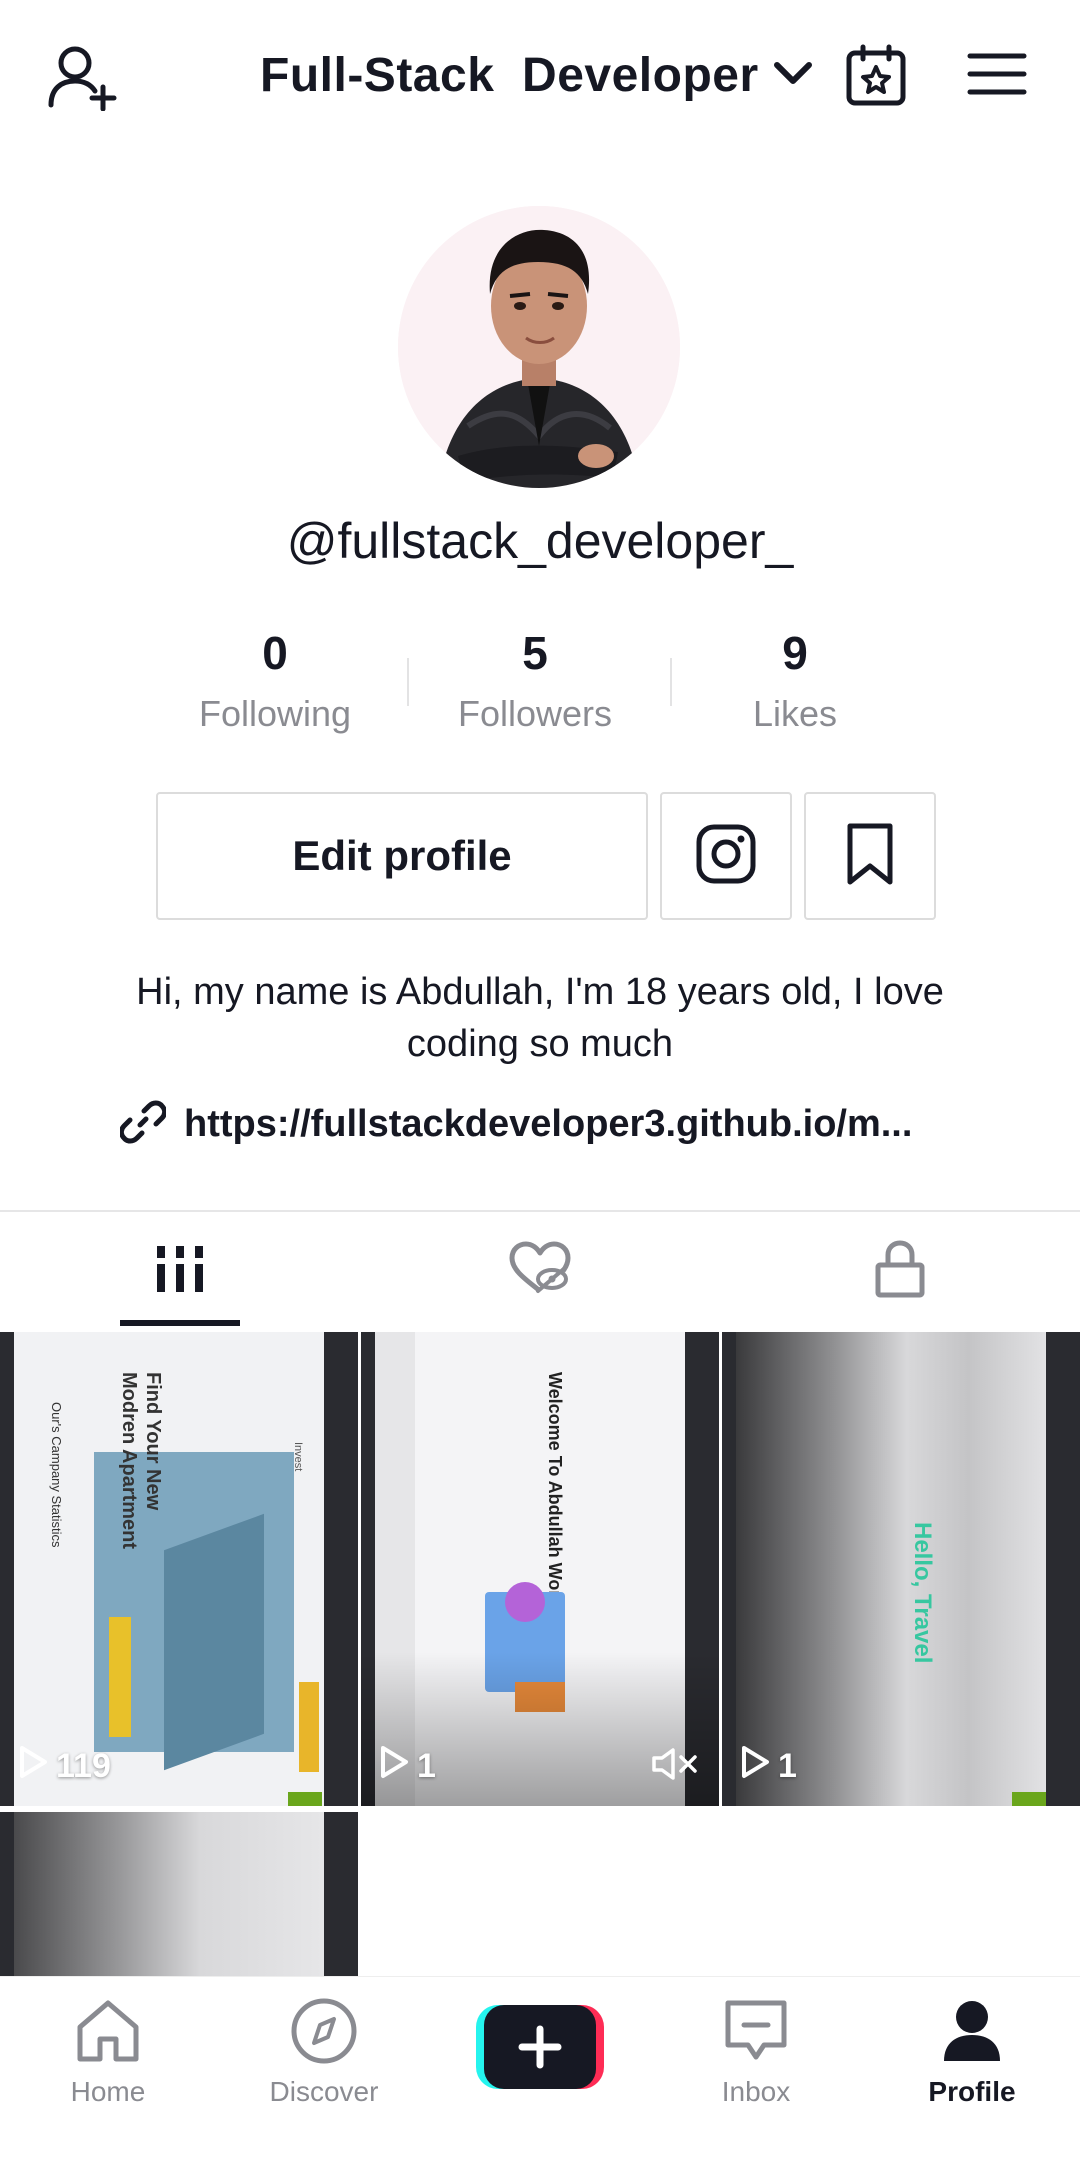 This screenshot has width=1080, height=2157. I want to click on preview-building, so click(214, 1642).